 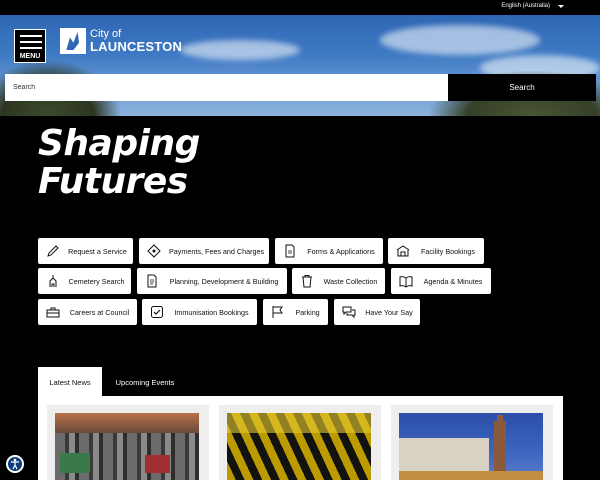 What do you see at coordinates (224, 281) in the screenshot?
I see `quick-link-label: Planning, Development & Building` at bounding box center [224, 281].